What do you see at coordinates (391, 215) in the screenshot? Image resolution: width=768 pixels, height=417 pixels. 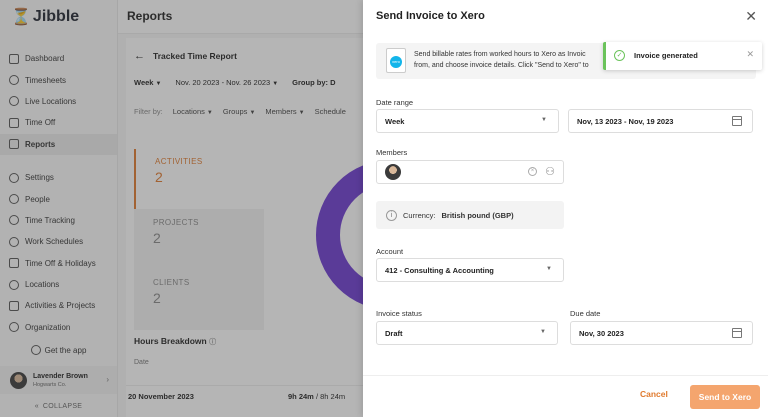 I see `info-icon: i` at bounding box center [391, 215].